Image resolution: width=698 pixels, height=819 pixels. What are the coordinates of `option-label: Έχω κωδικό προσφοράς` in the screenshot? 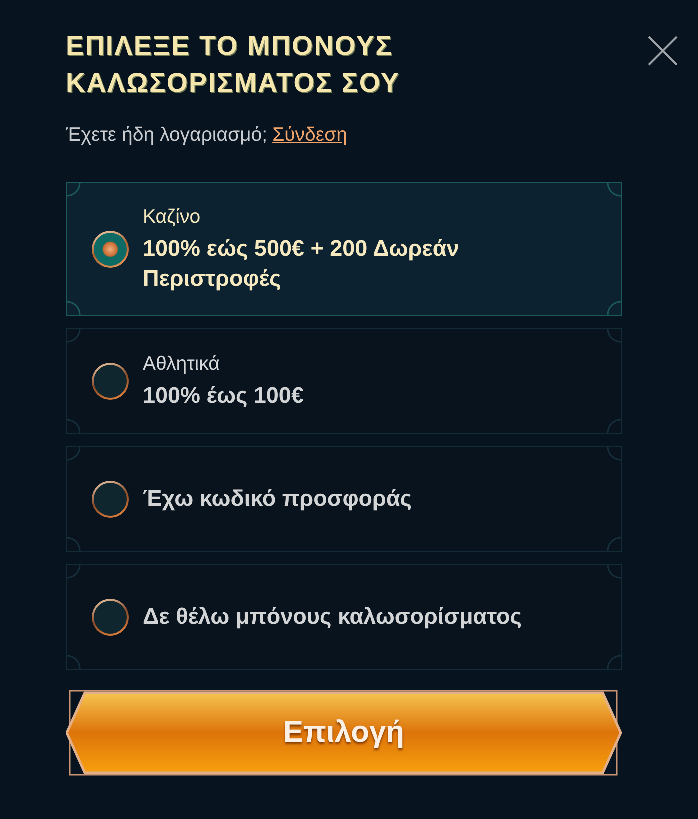 It's located at (277, 499).